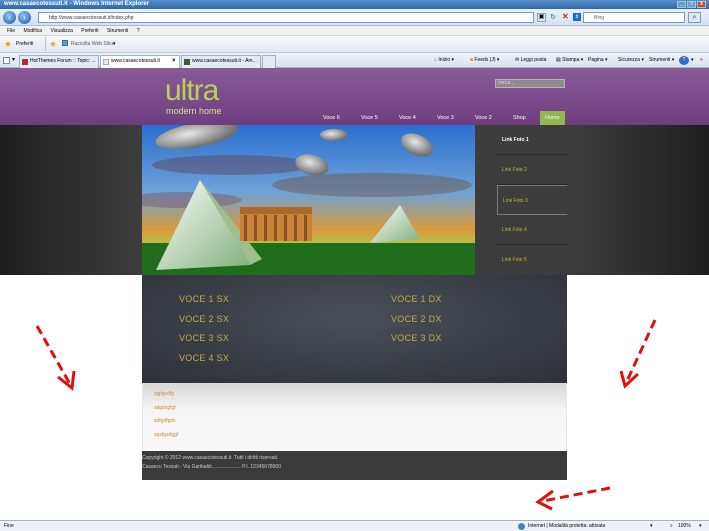 This screenshot has height=531, width=709. What do you see at coordinates (566, 526) in the screenshot?
I see `security-zone: Internet | Modalità protetta: attivata` at bounding box center [566, 526].